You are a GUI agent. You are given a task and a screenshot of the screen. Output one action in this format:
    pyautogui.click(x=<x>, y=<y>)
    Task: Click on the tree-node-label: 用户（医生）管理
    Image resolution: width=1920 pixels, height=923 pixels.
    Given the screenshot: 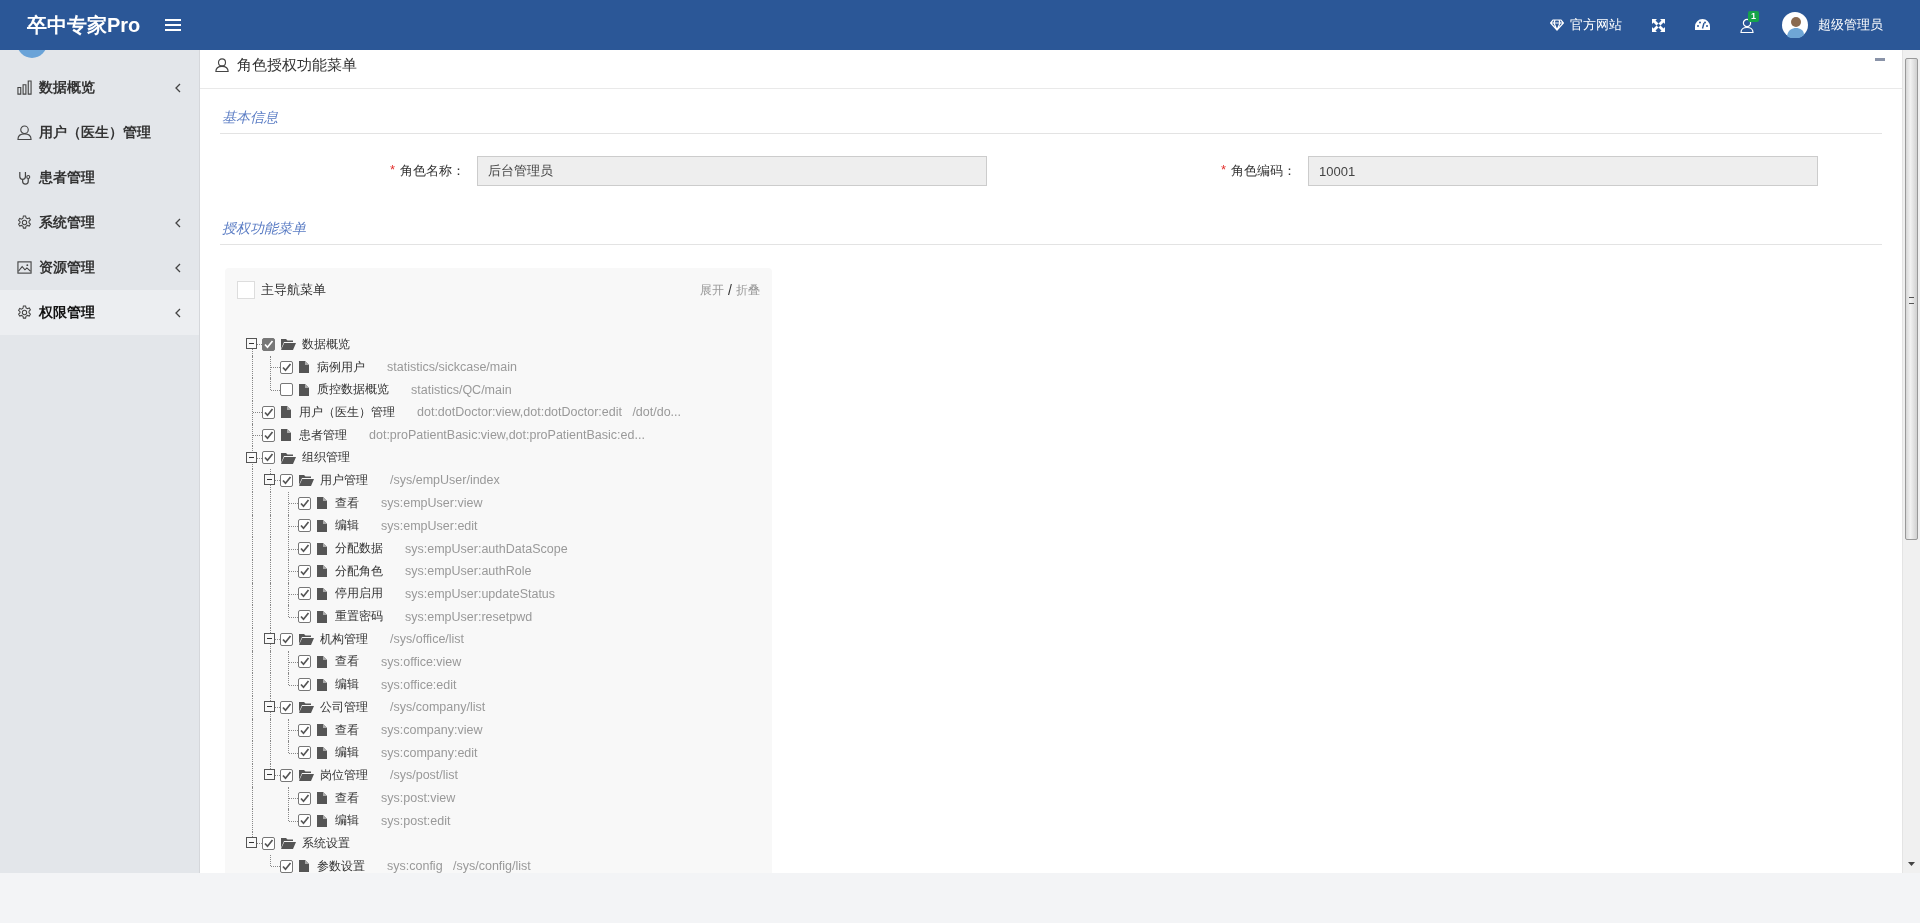 What is the action you would take?
    pyautogui.click(x=347, y=412)
    